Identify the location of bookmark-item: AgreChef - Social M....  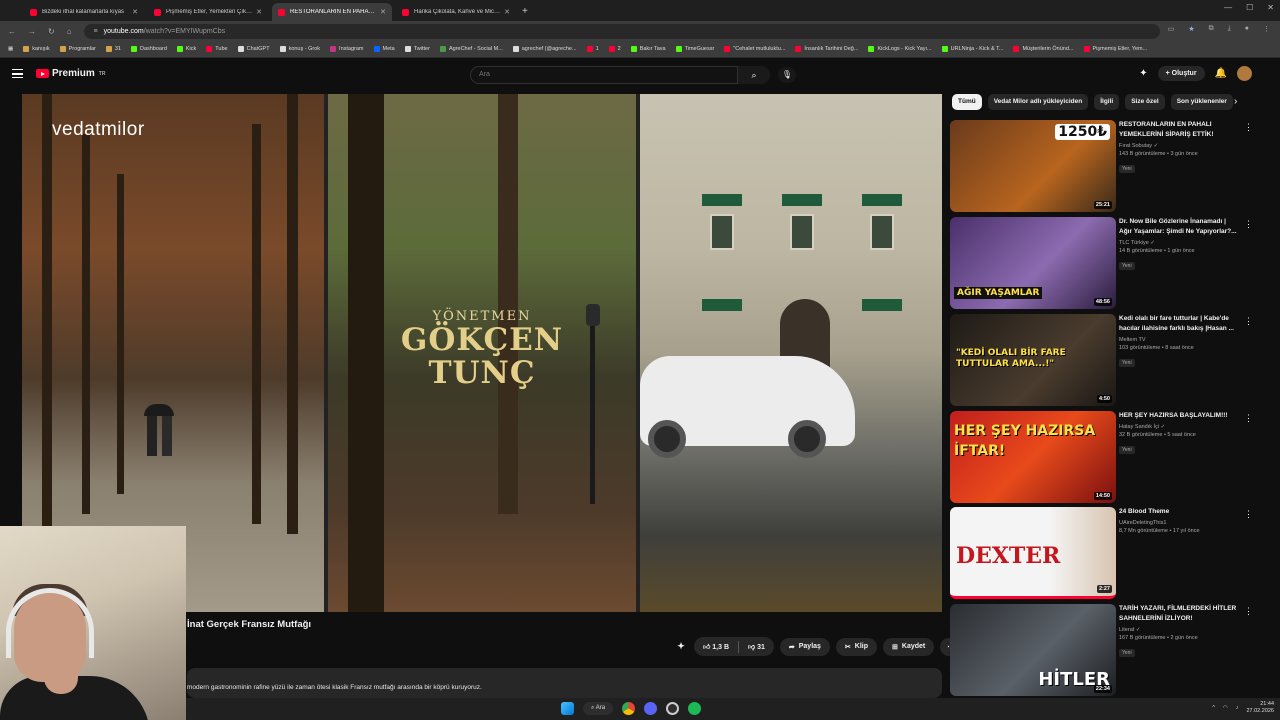
(471, 49).